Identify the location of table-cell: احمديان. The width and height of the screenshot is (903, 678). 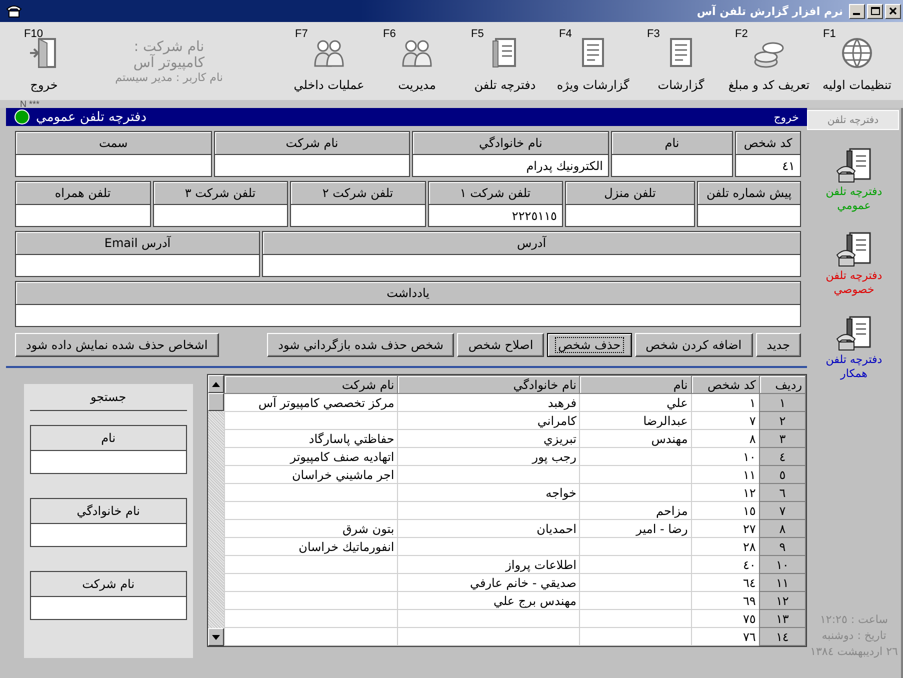
(489, 529).